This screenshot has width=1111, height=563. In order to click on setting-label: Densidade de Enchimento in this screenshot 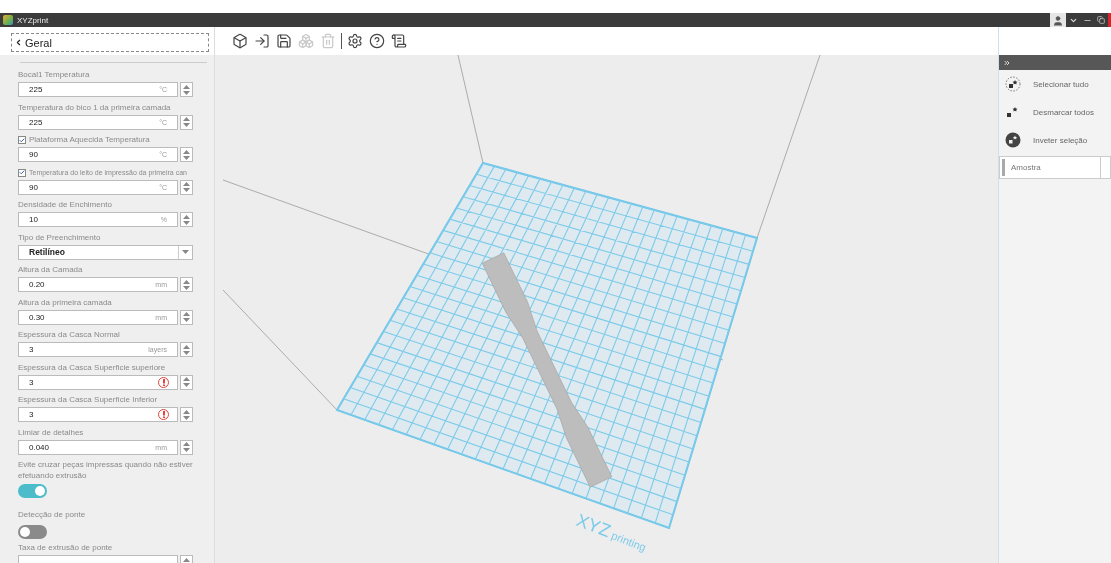, I will do `click(65, 205)`.